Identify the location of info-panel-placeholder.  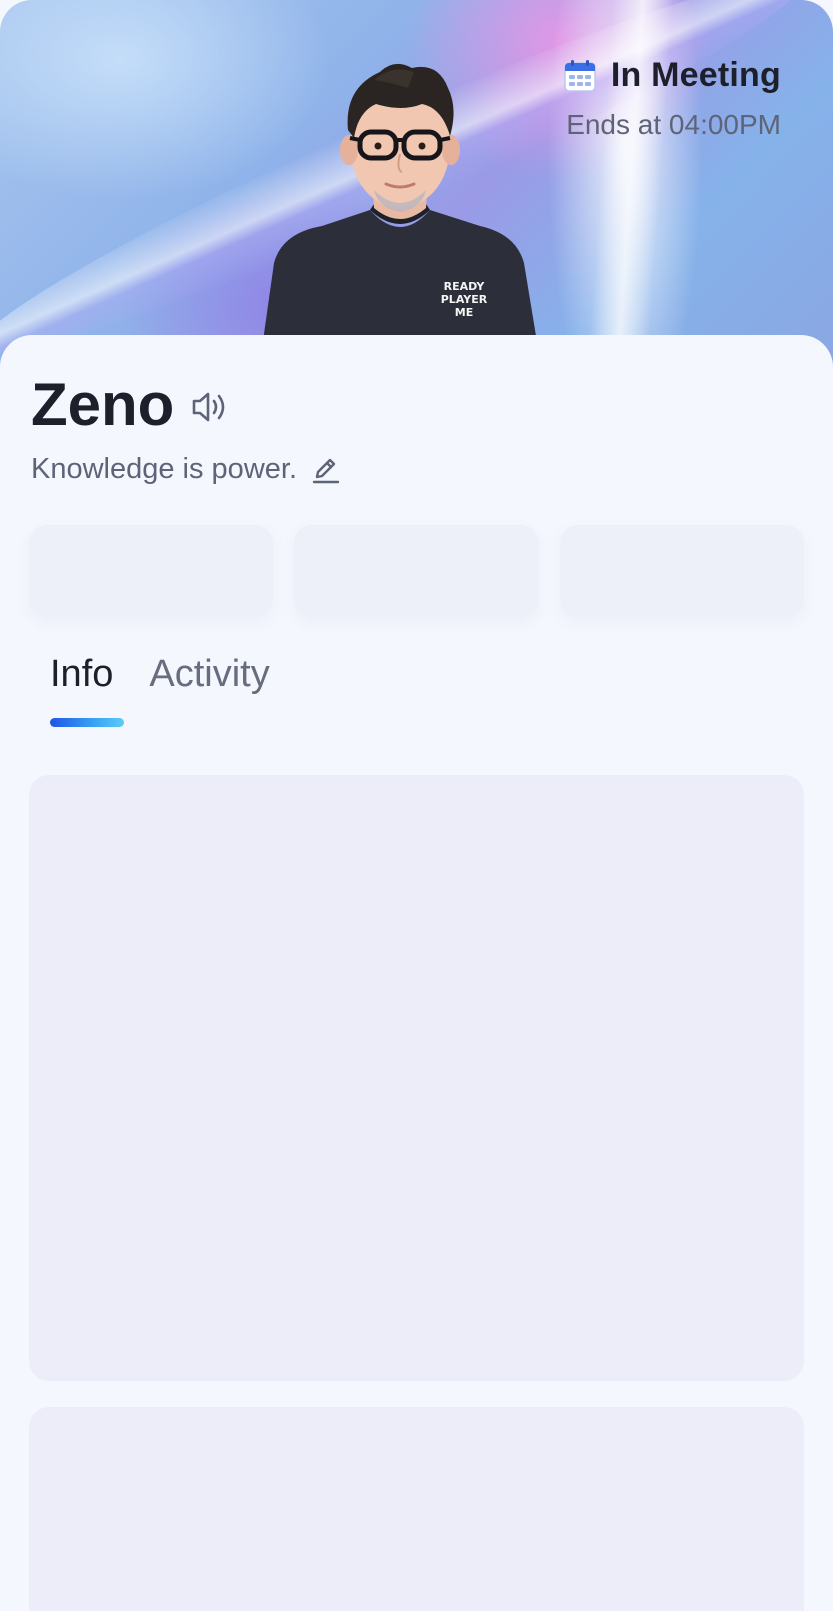
(416, 1509).